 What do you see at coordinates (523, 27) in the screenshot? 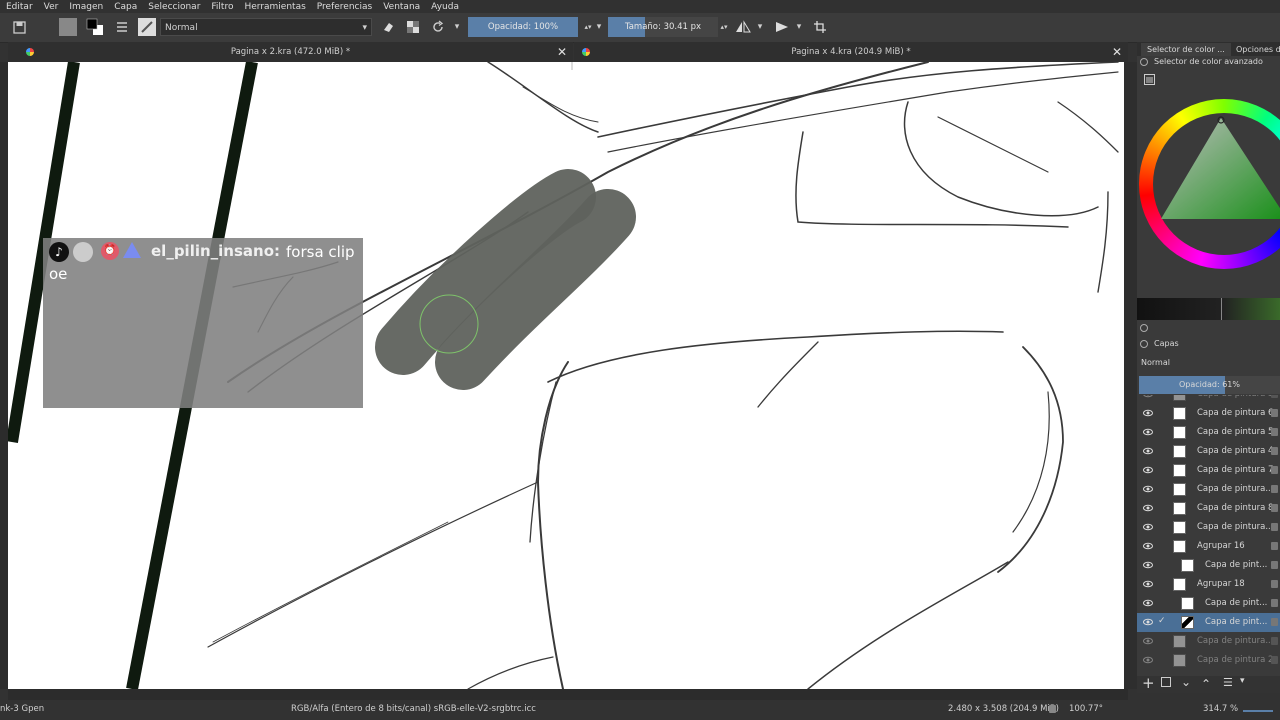
I see `opacity-slider: Opacidad: 100%` at bounding box center [523, 27].